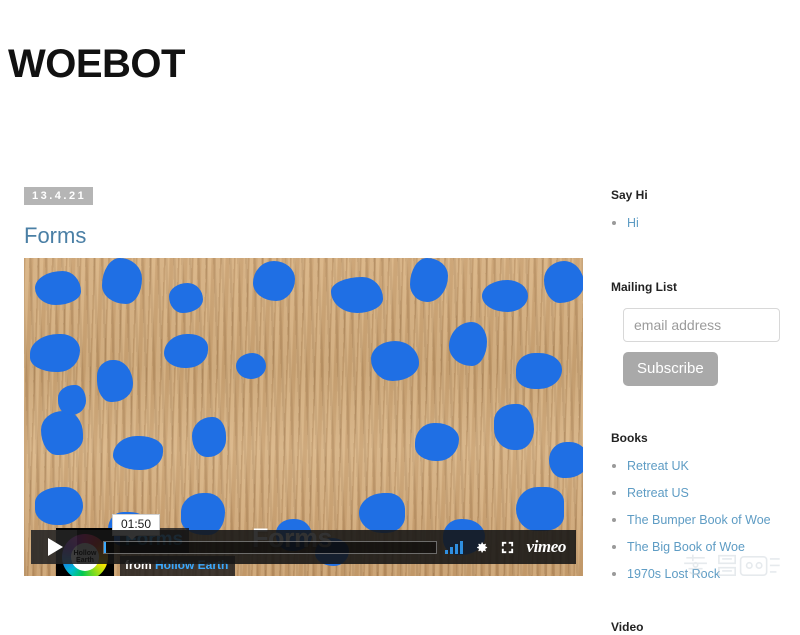 This screenshot has height=635, width=800. What do you see at coordinates (670, 368) in the screenshot?
I see `subscribe-button: Subscribe` at bounding box center [670, 368].